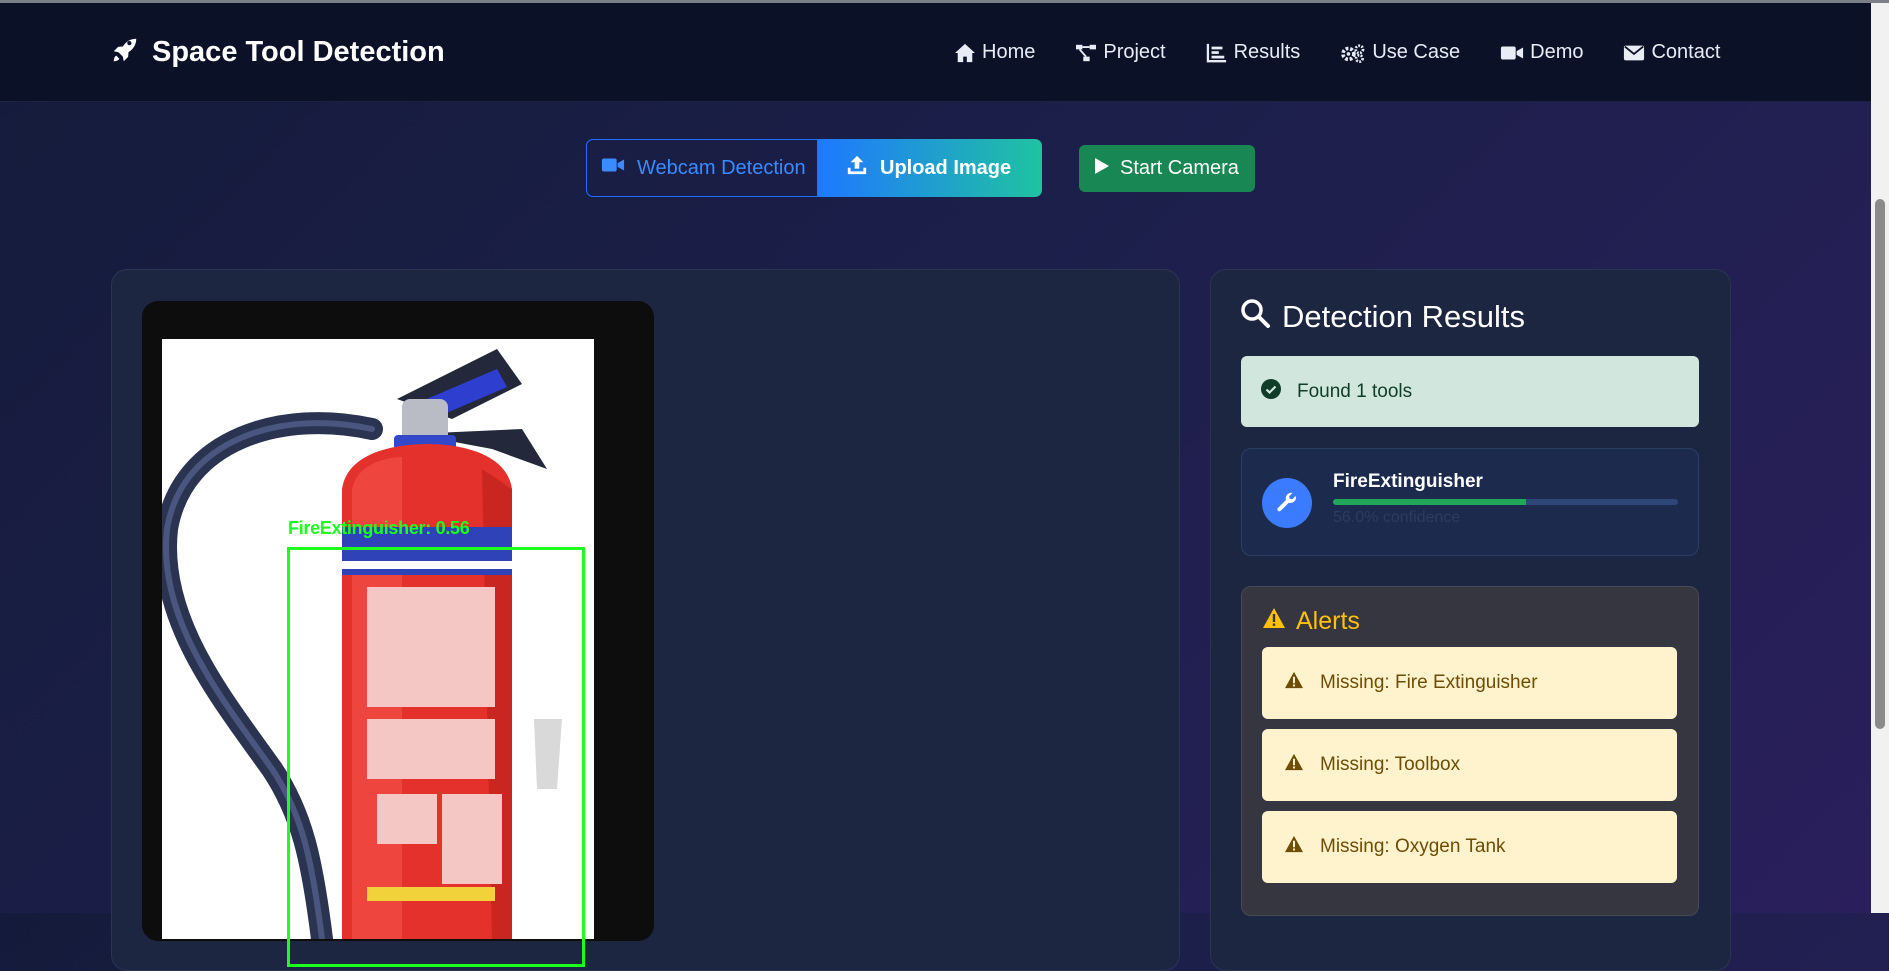  What do you see at coordinates (1469, 765) in the screenshot?
I see `alert-item: Missing: Toolbox` at bounding box center [1469, 765].